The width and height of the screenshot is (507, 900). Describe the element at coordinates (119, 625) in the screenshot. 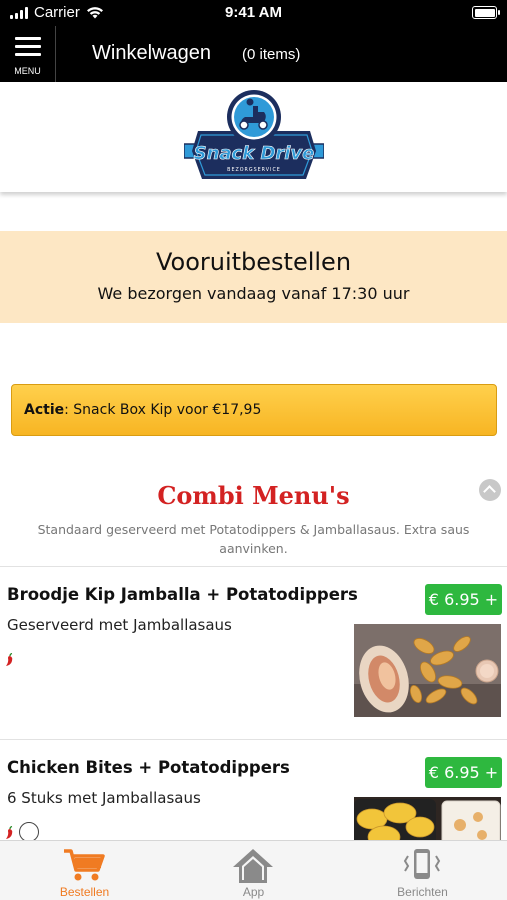

I see `product-description: Geserveerd met Jamballasaus` at that location.